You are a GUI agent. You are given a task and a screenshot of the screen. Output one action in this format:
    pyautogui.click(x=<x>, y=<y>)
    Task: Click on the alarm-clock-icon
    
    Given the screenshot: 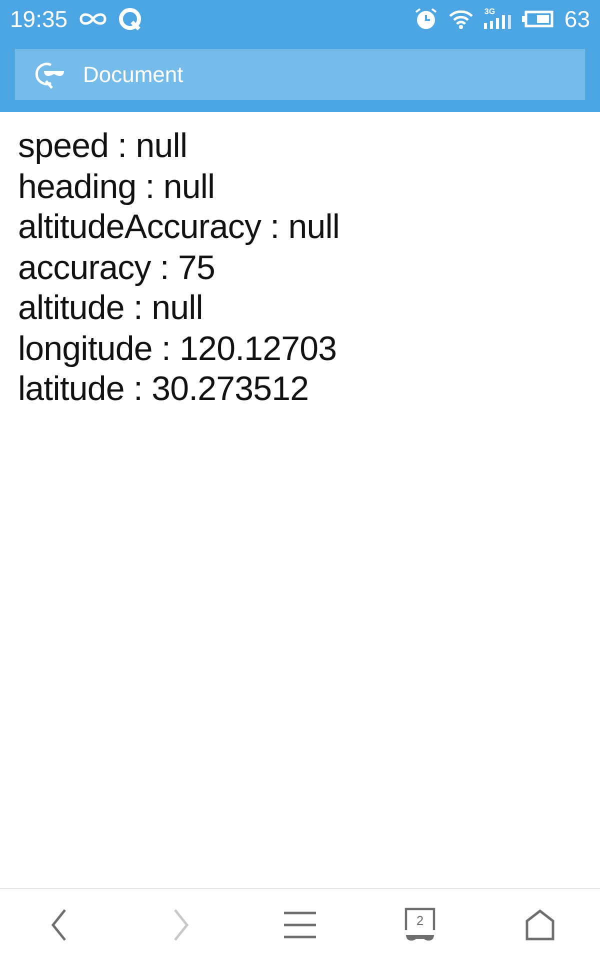 What is the action you would take?
    pyautogui.click(x=426, y=19)
    